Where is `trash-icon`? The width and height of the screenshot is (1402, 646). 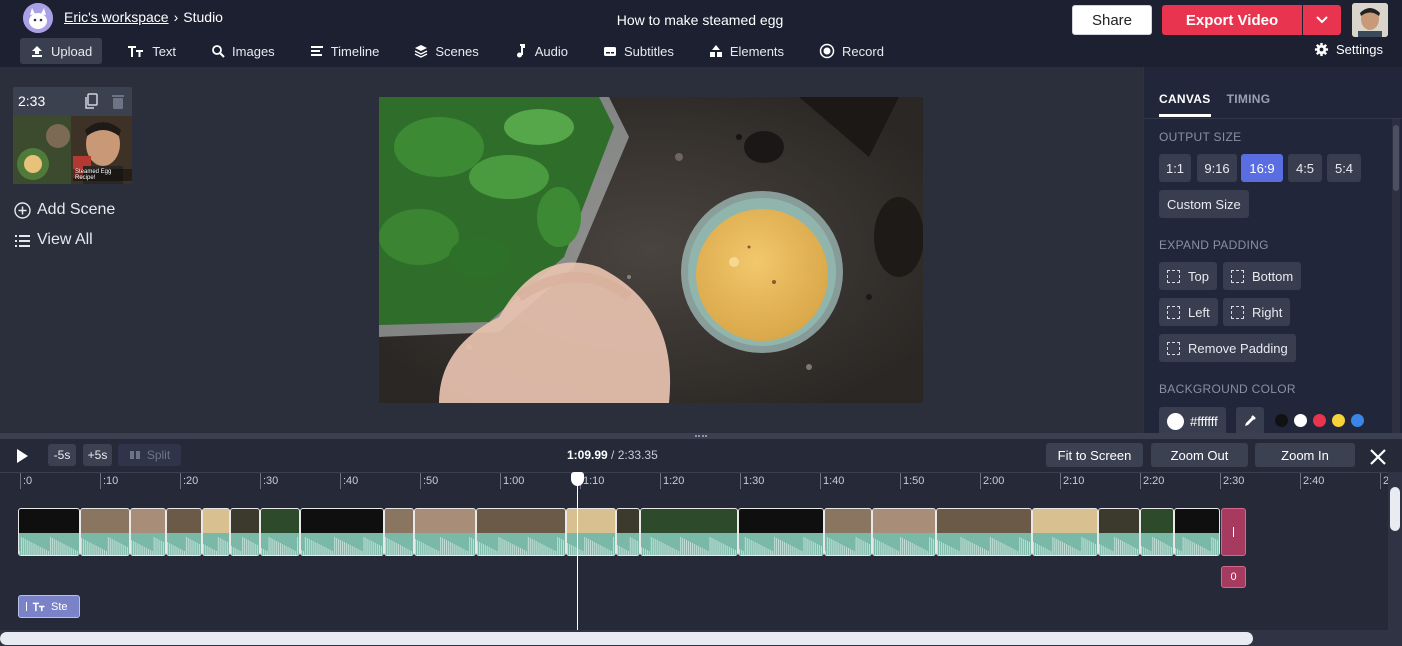
trash-icon is located at coordinates (118, 101).